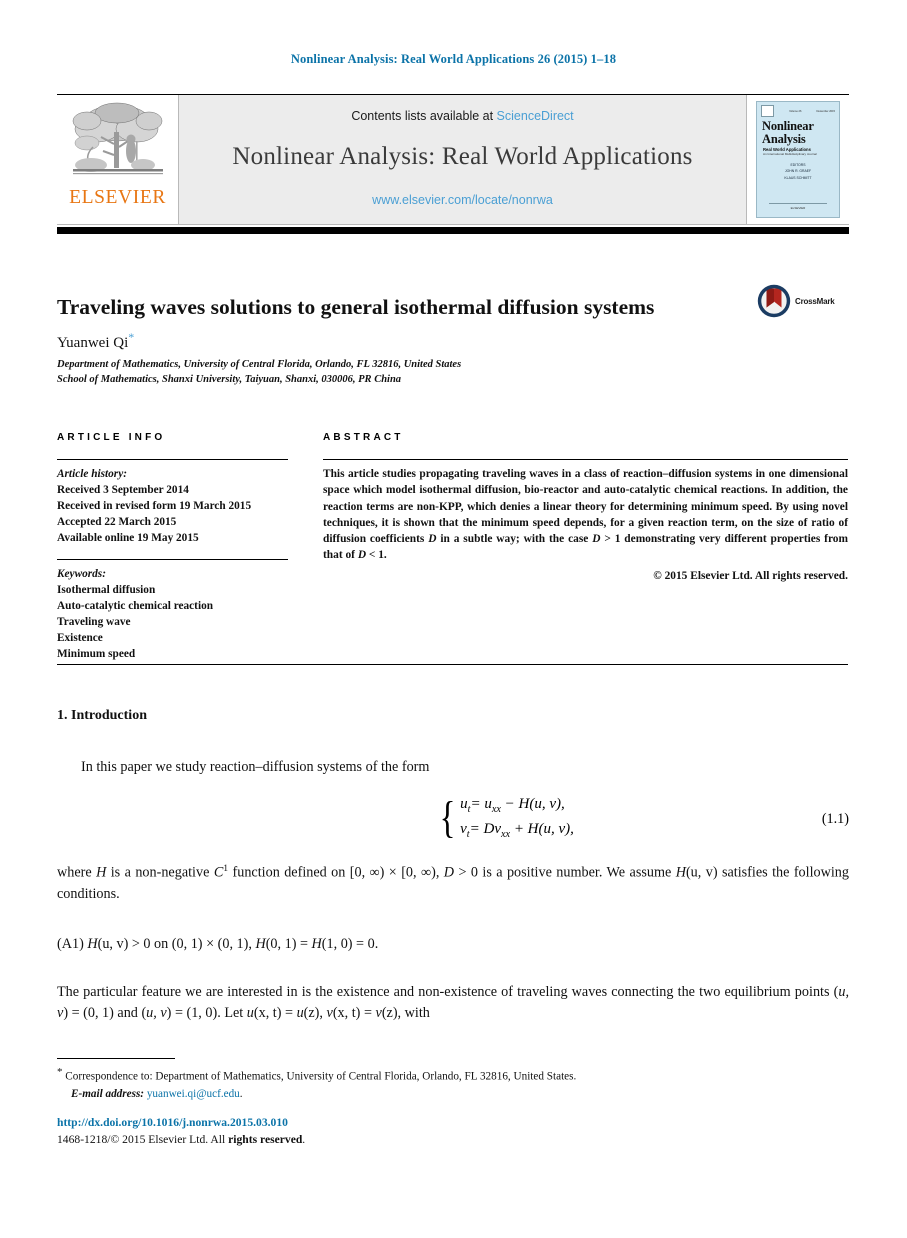 The height and width of the screenshot is (1238, 907). What do you see at coordinates (835, 819) in the screenshot?
I see `equation-number: (1.1)` at bounding box center [835, 819].